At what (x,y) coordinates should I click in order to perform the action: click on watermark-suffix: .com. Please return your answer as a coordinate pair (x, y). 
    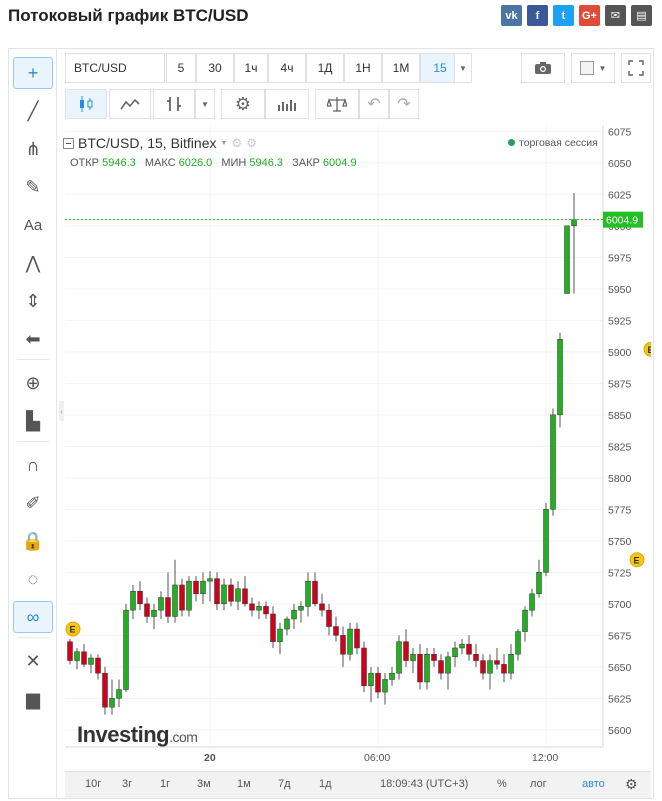
    Looking at the image, I should click on (183, 737).